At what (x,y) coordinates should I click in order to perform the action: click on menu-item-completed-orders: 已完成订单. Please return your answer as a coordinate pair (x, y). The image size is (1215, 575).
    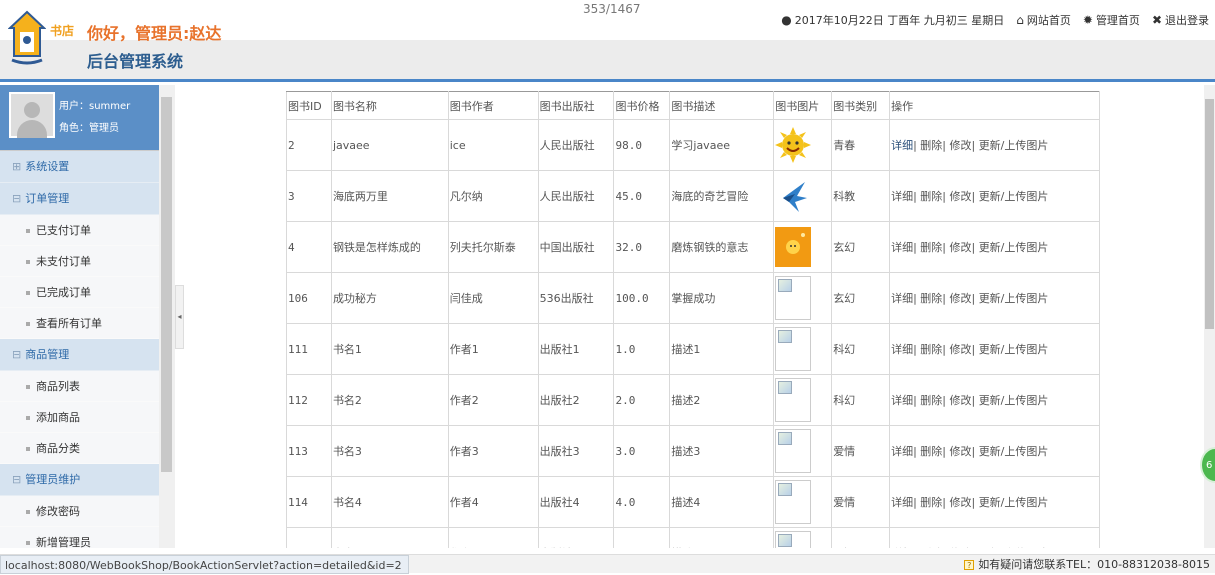
    Looking at the image, I should click on (87, 292).